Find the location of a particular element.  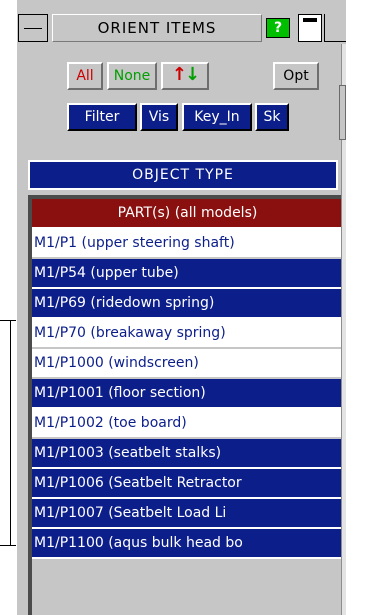

arrow-down-icon: ↓ is located at coordinates (192, 74).